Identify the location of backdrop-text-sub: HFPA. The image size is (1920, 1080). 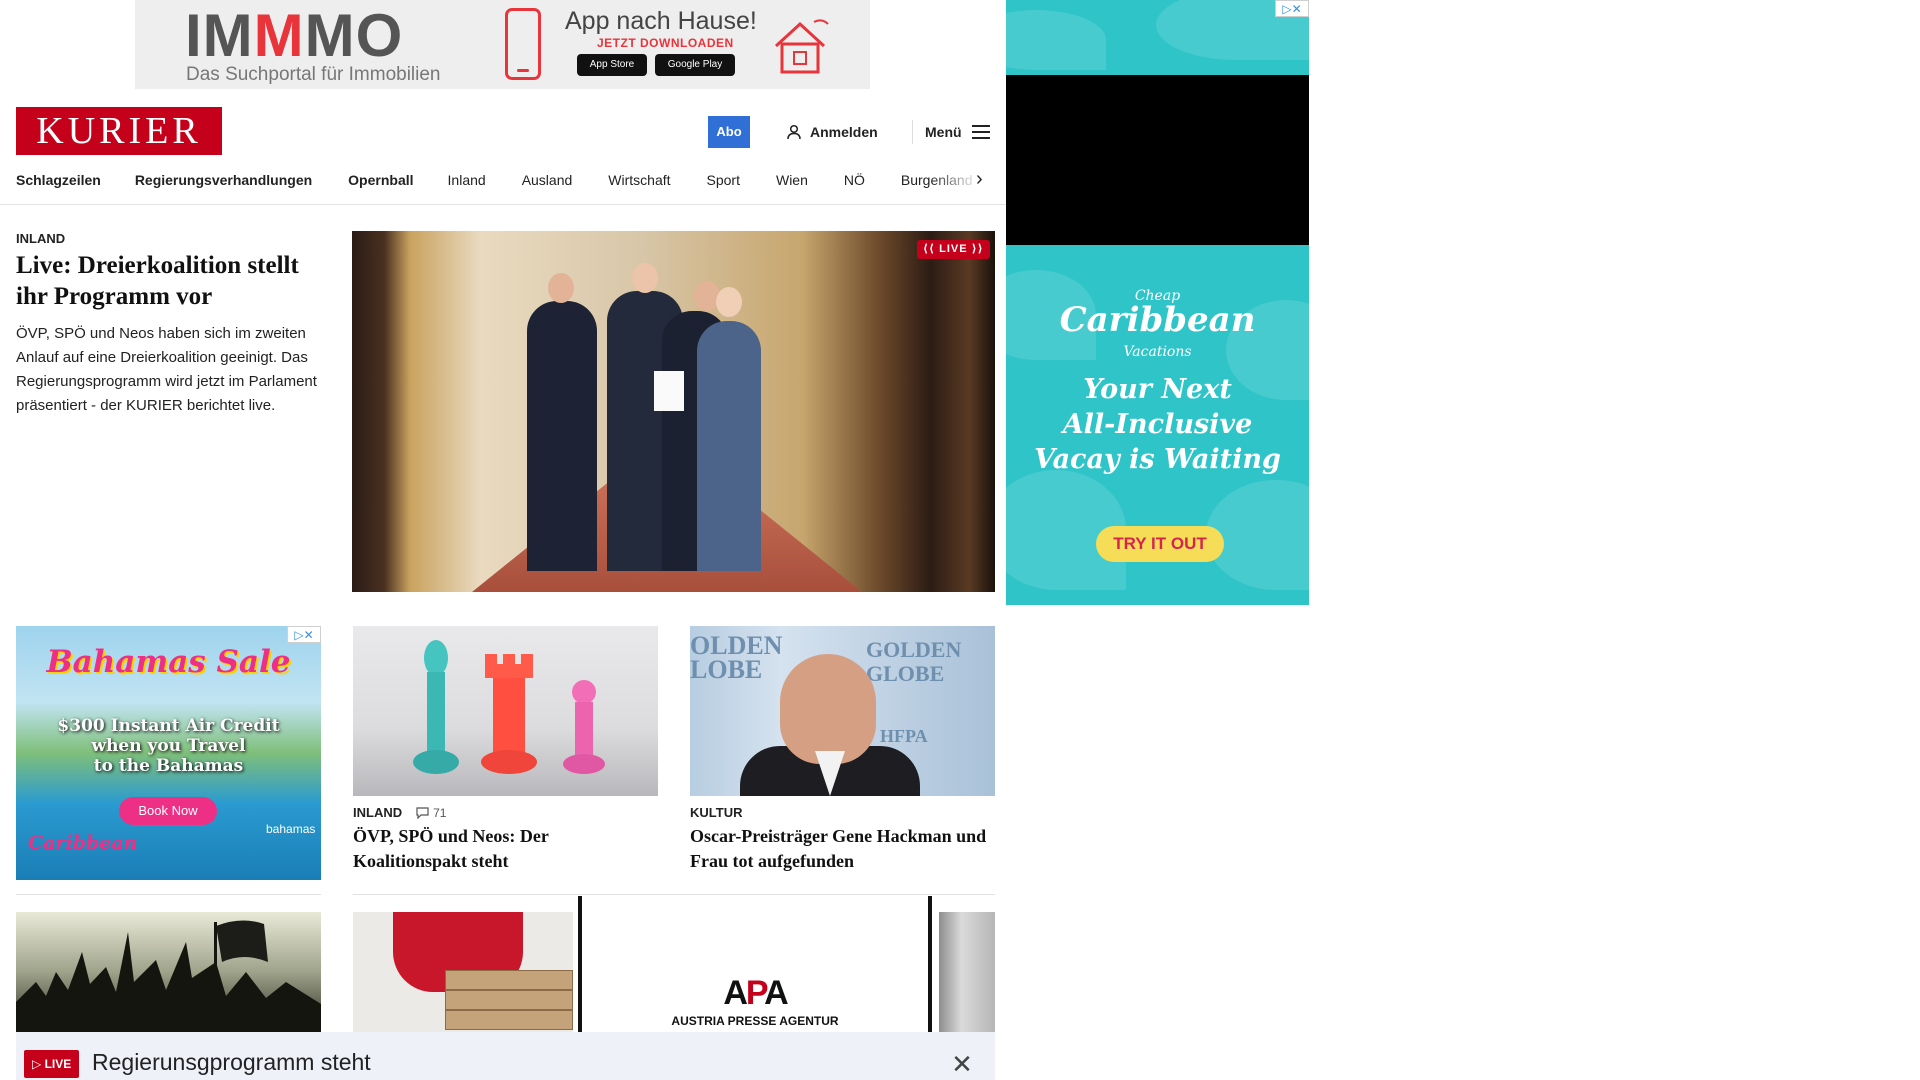
(904, 736).